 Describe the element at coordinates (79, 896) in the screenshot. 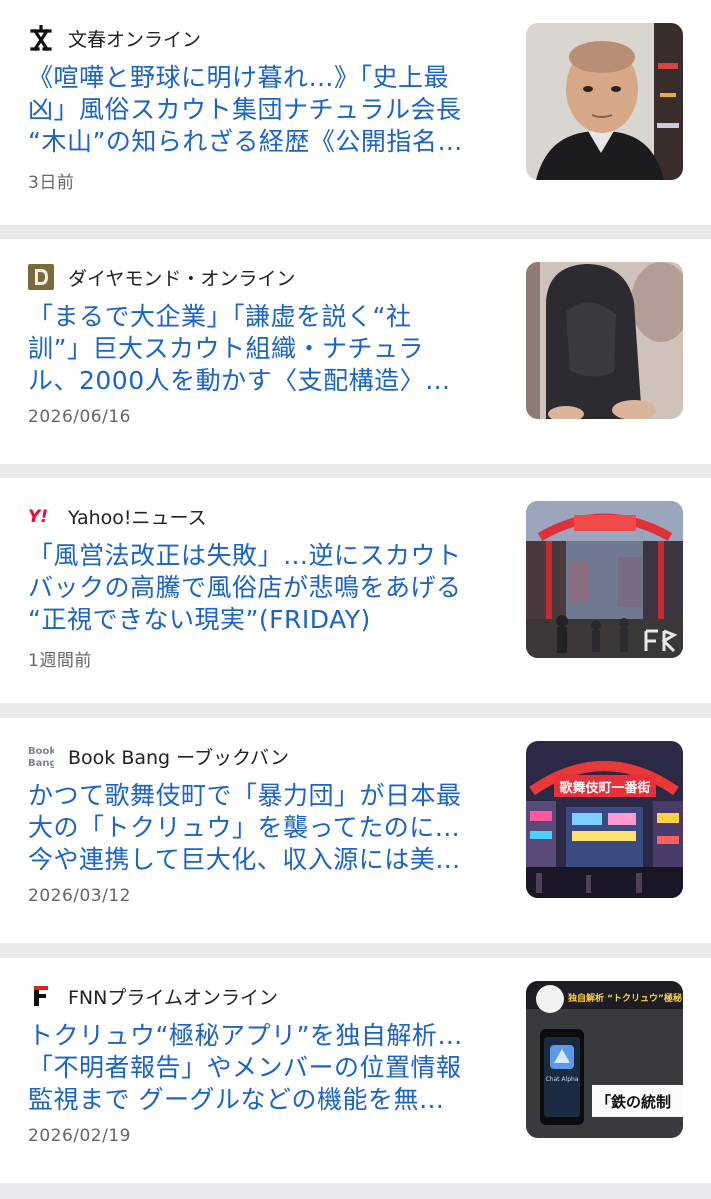

I see `article-timestamp: 2026/03/12` at that location.